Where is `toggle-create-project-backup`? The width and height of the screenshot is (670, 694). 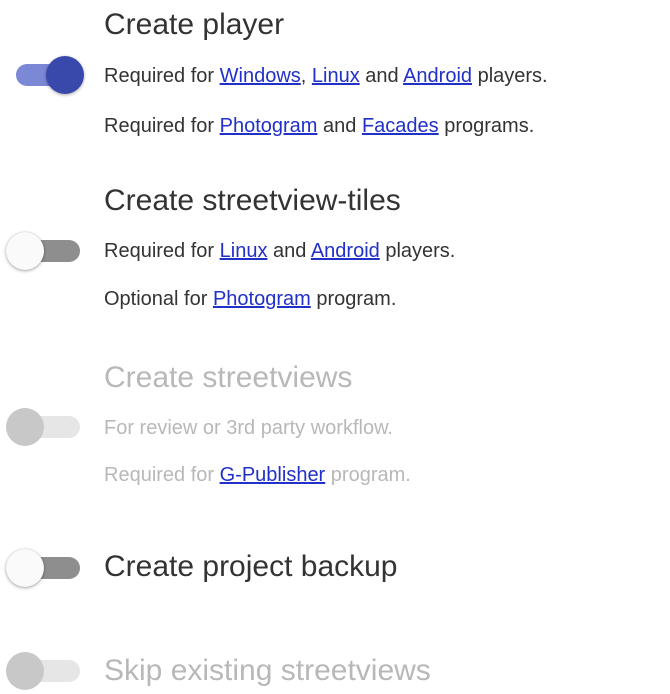
toggle-create-project-backup is located at coordinates (45, 568).